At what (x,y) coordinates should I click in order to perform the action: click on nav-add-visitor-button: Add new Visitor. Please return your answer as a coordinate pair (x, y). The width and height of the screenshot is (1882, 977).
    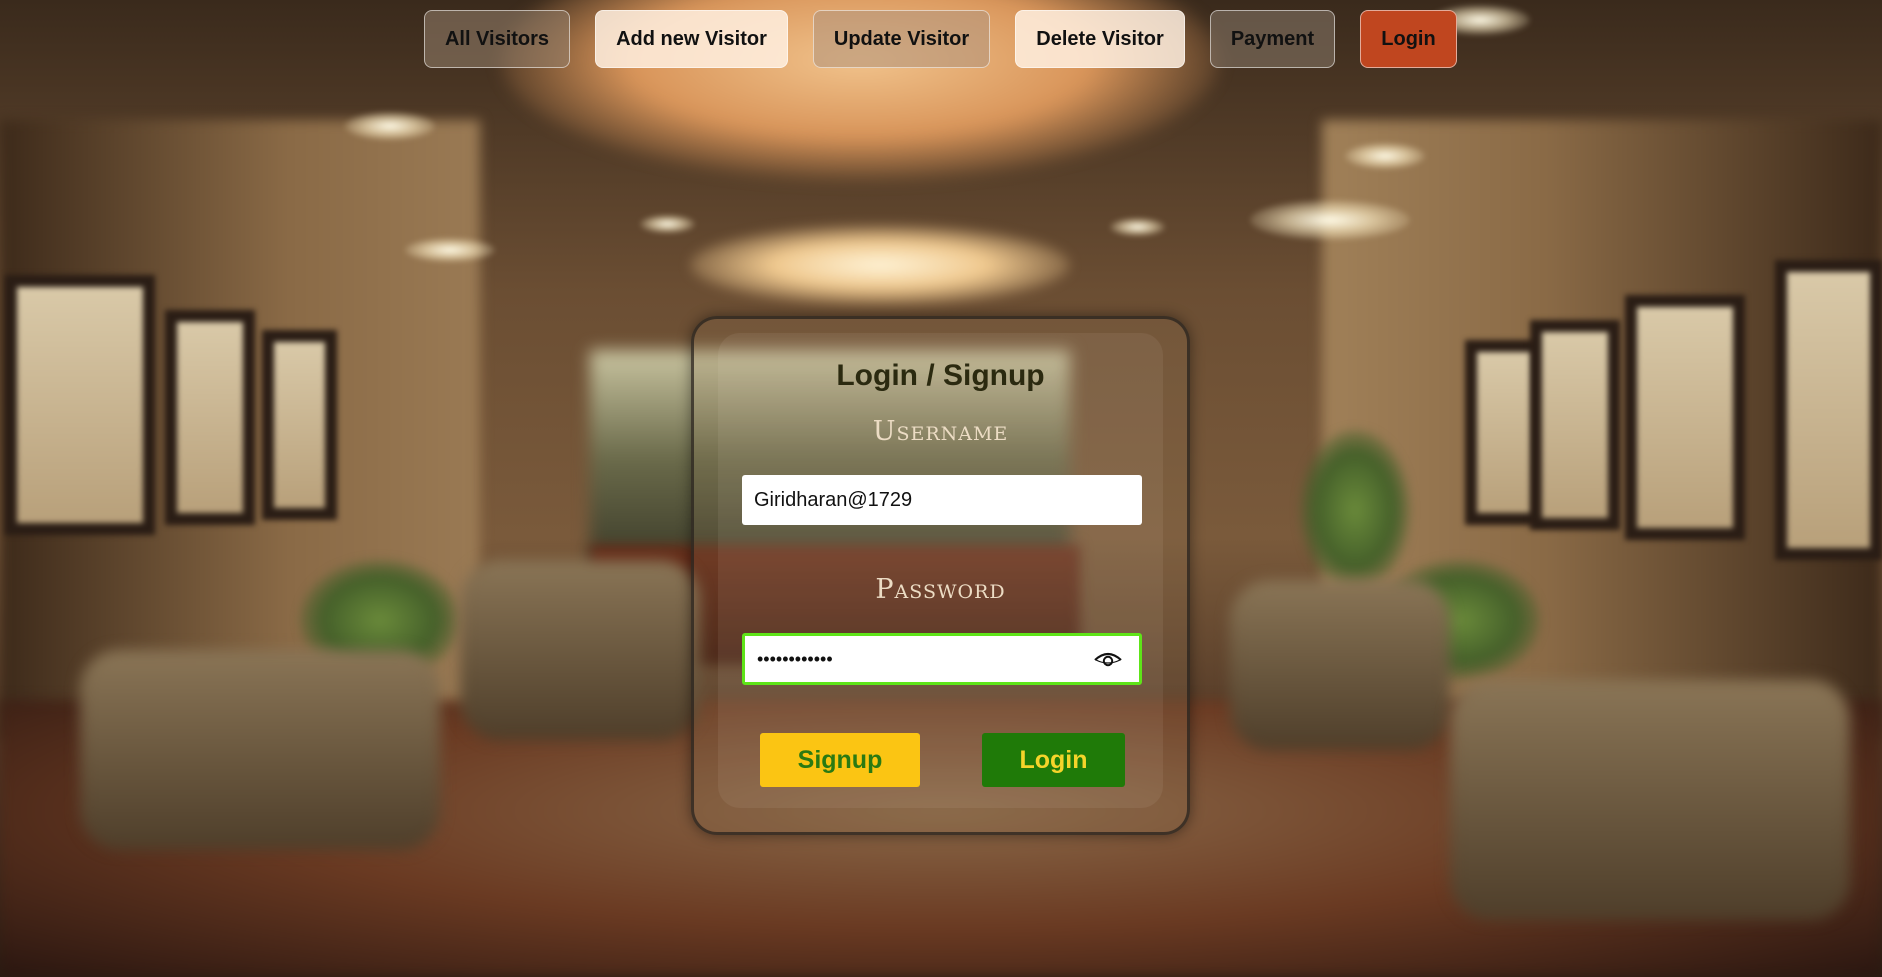
    Looking at the image, I should click on (691, 39).